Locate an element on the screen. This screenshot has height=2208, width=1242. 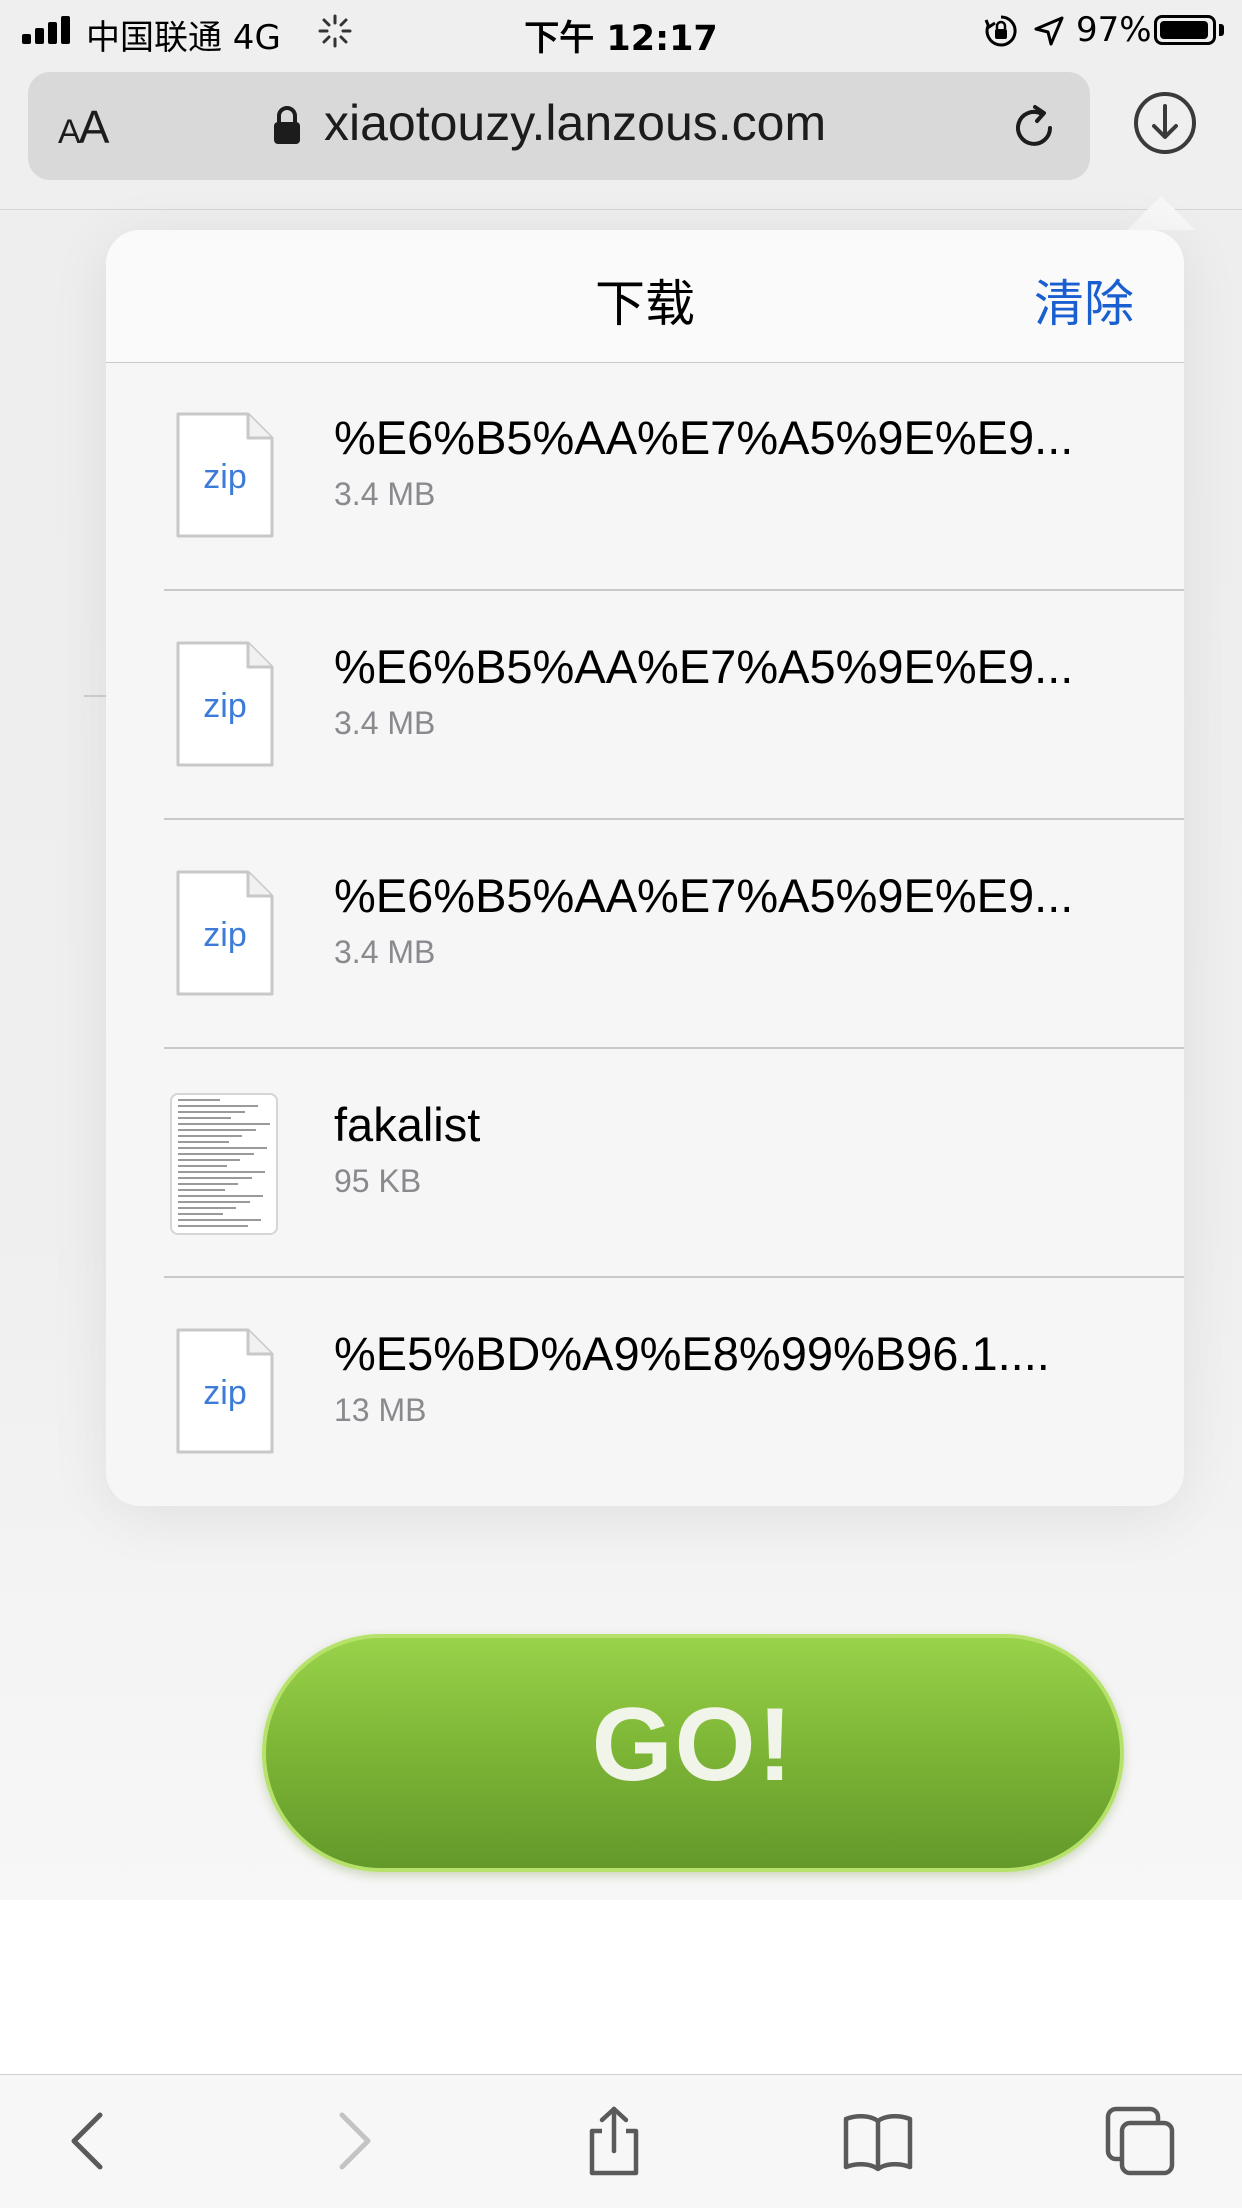
browser-toolbar: AA xiaotouzy.lanzous.com is located at coordinates (621, 136).